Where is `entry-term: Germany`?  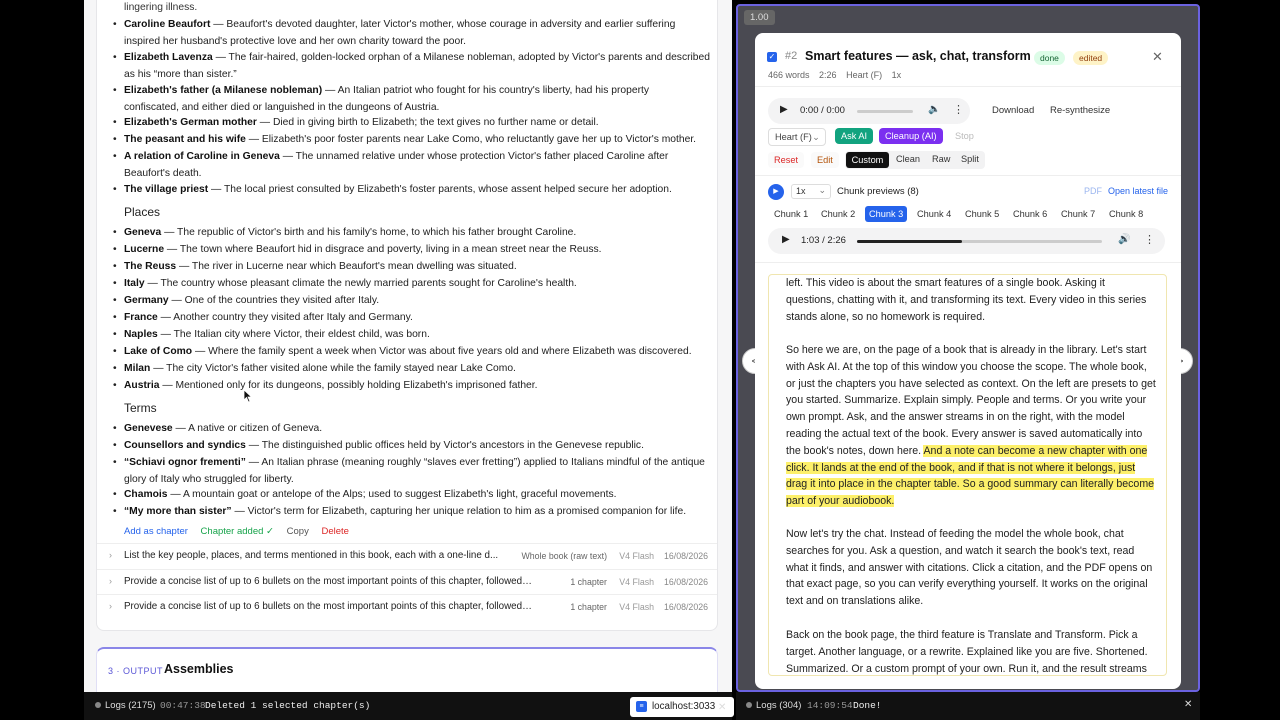
entry-term: Germany is located at coordinates (146, 300).